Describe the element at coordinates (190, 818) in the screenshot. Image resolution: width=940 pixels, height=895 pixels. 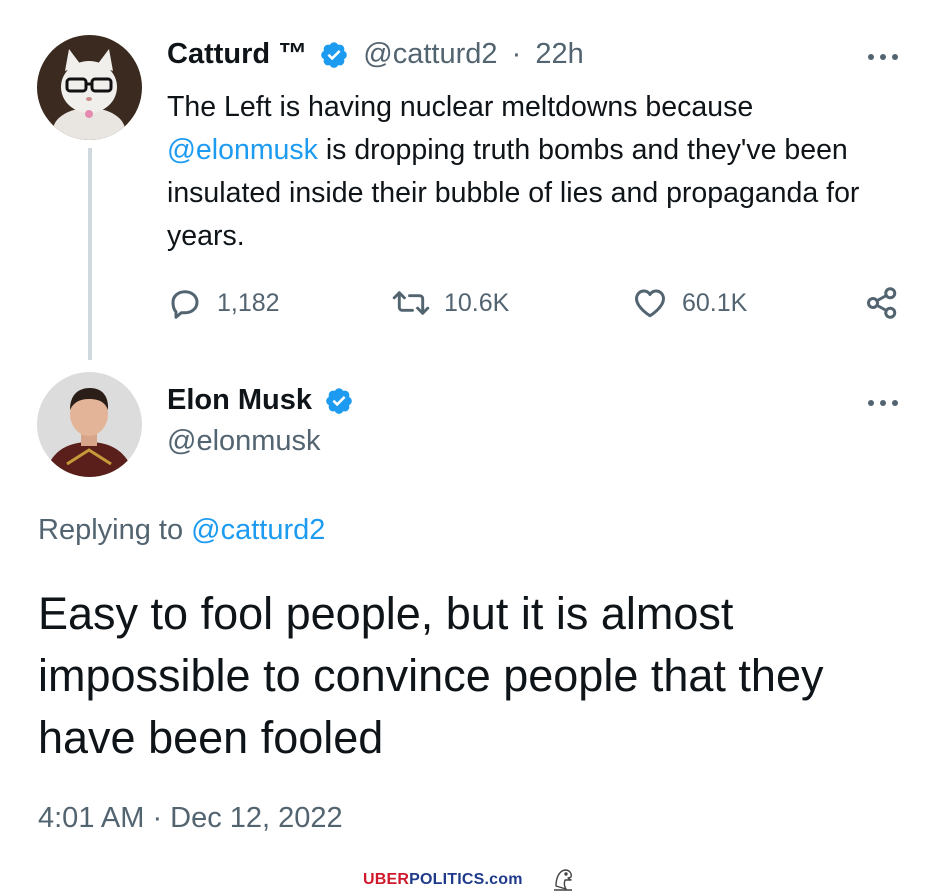
I see `tweet-timestamp: 4:01 AM · Dec 12, 2022` at that location.